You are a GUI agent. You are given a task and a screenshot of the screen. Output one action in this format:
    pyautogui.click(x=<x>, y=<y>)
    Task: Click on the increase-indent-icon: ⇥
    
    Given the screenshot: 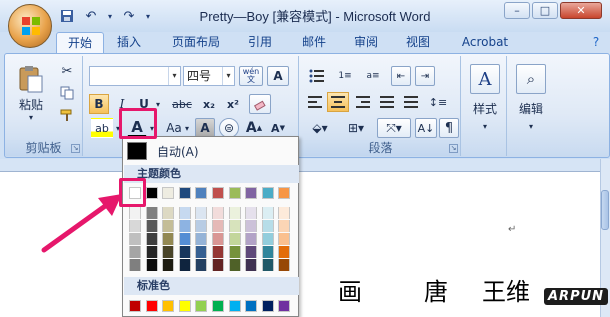 What is the action you would take?
    pyautogui.click(x=425, y=76)
    